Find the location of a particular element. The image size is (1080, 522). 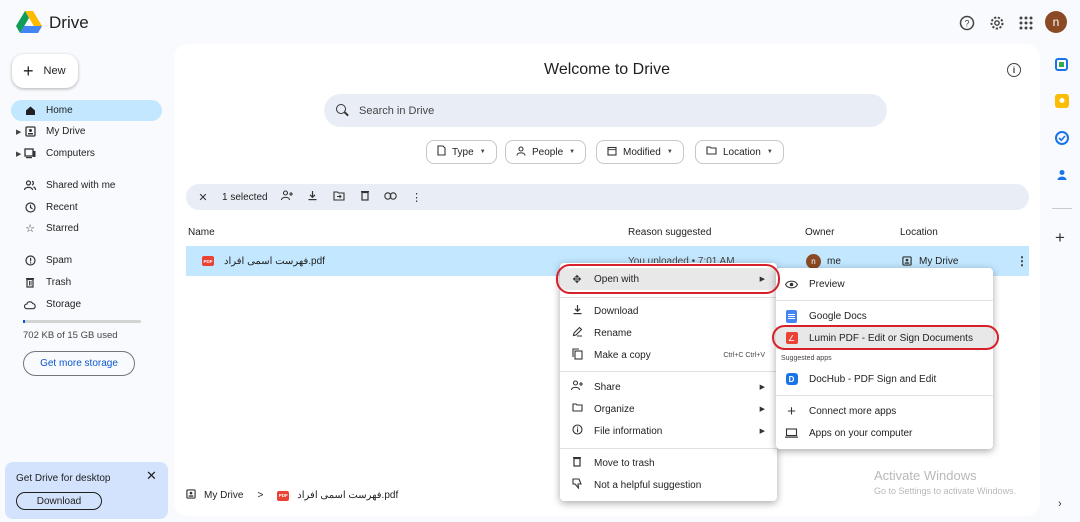

clear-selection-icon: ✕ is located at coordinates (203, 197).